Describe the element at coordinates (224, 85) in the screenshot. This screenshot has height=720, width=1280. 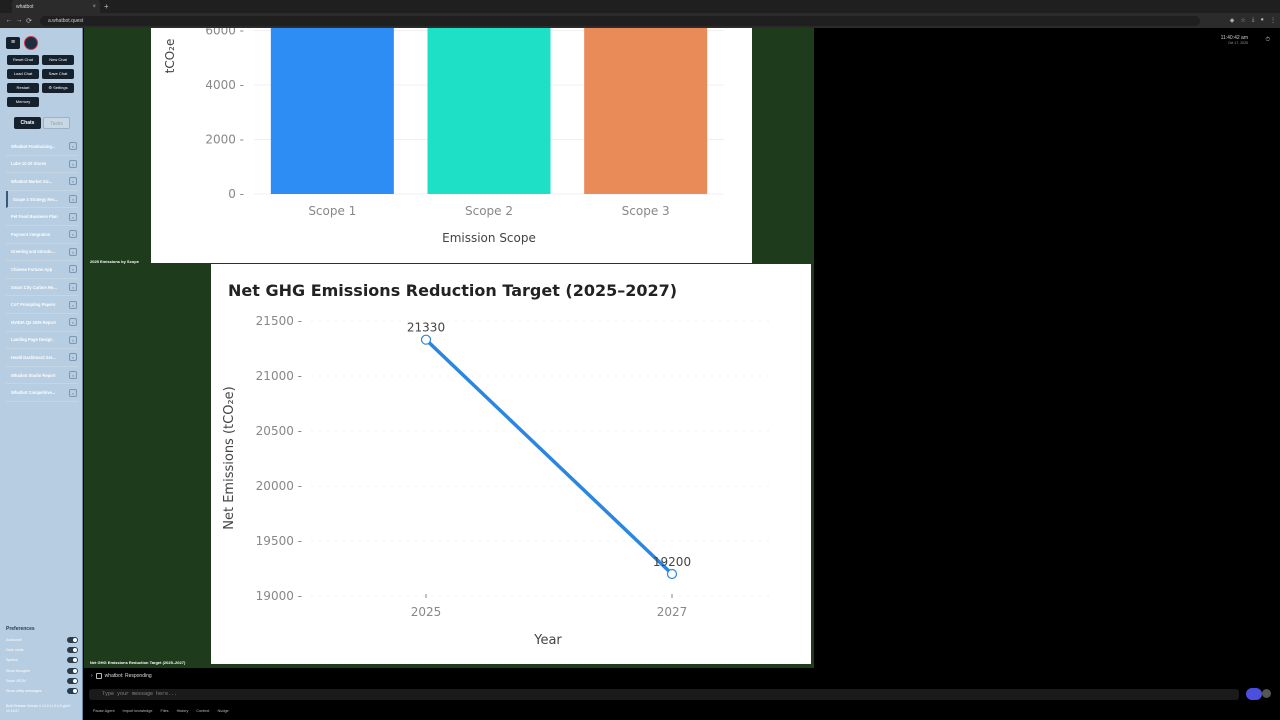
I see `y-tick-label: 4000 -` at that location.